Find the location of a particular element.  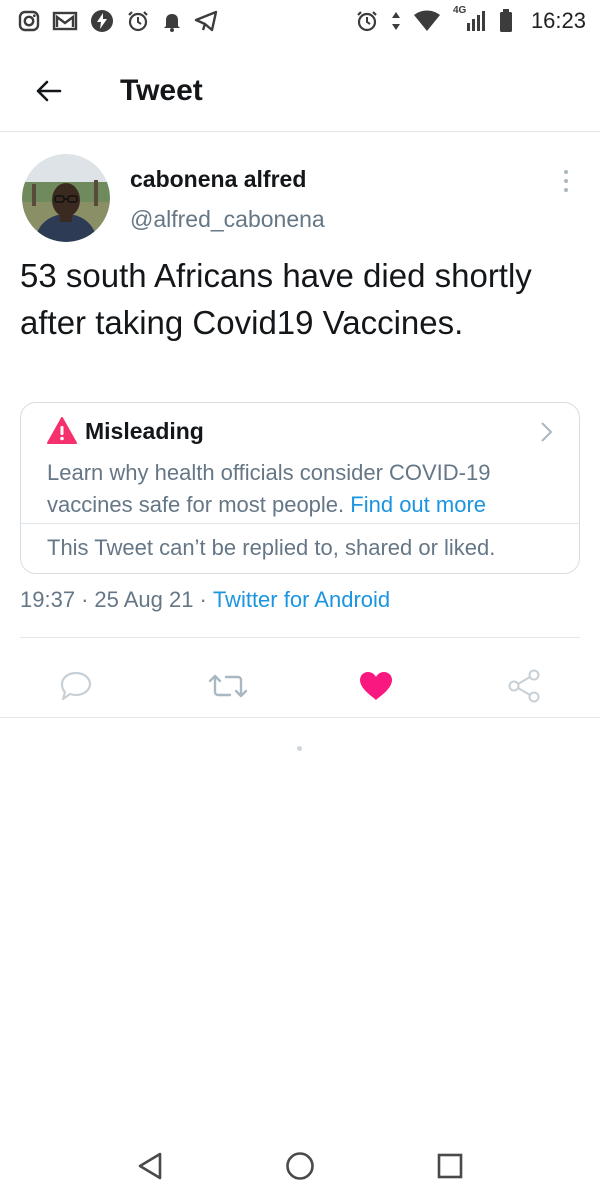

reply-button is located at coordinates (76, 686).